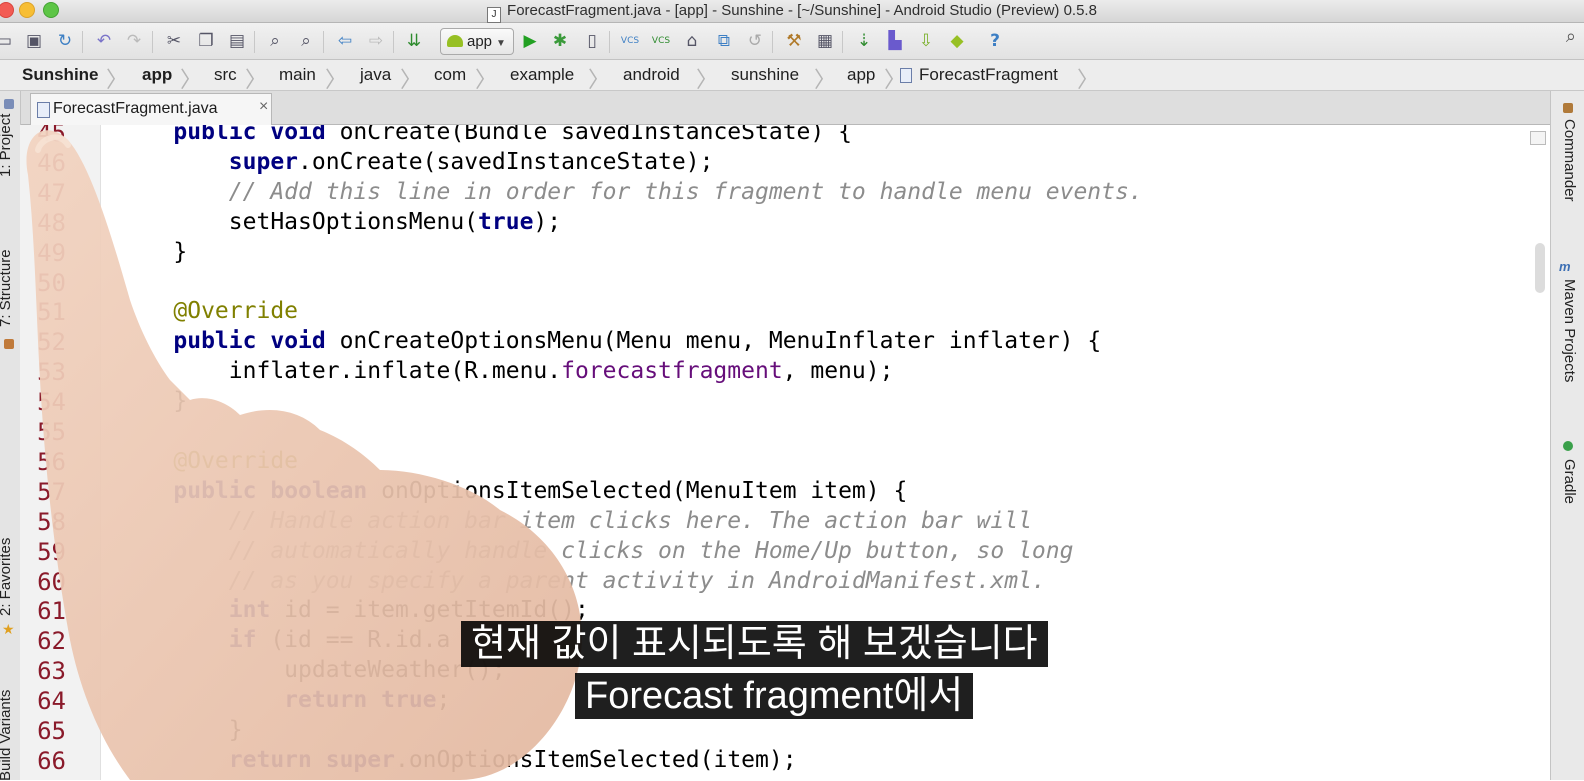  Describe the element at coordinates (409, 700) in the screenshot. I see `code-token: true` at that location.